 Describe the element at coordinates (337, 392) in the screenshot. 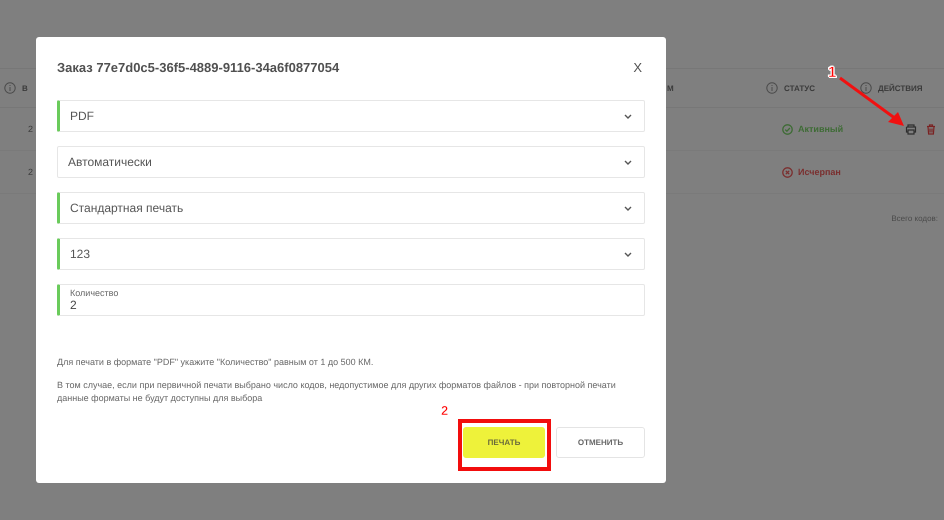

I see `hint-text: В том случае, если при первичной печати выбрано число кодов, недопустимое для других форматов файлов - при повторной печати данные форматы не будут доступны для выбора` at that location.